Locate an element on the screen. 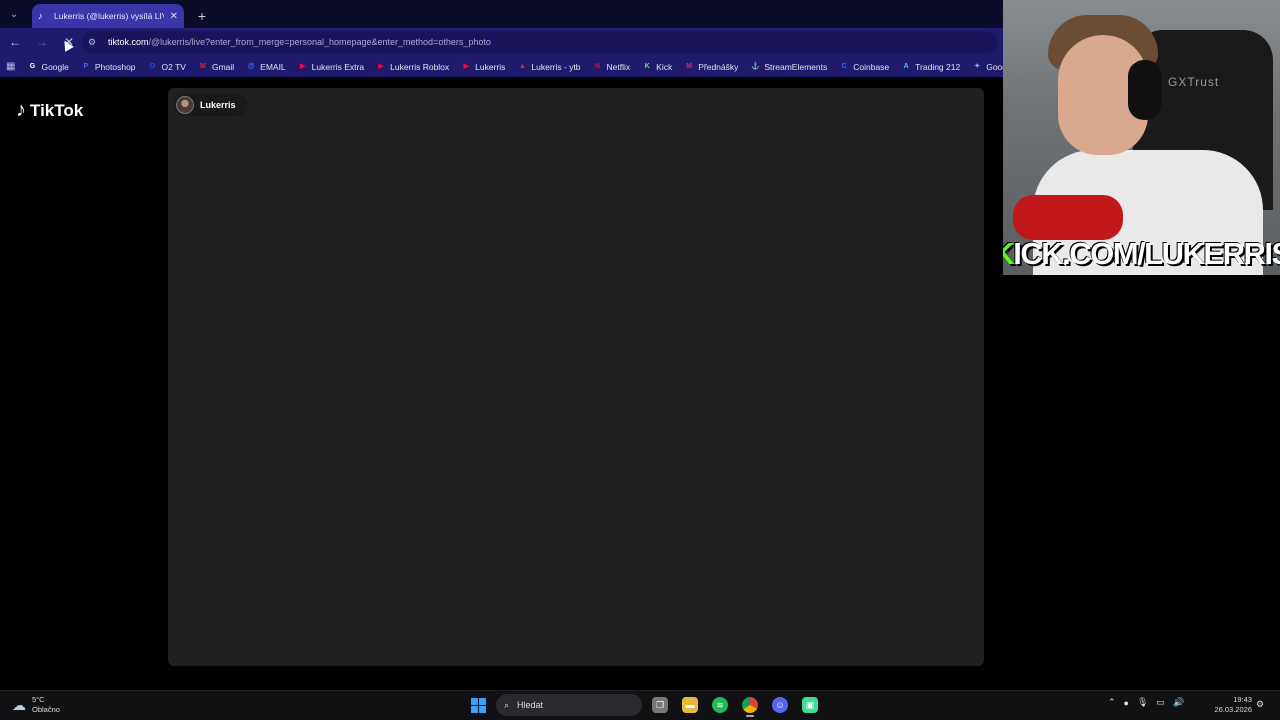  bookmark-label: Lukerris Extra is located at coordinates (338, 66).